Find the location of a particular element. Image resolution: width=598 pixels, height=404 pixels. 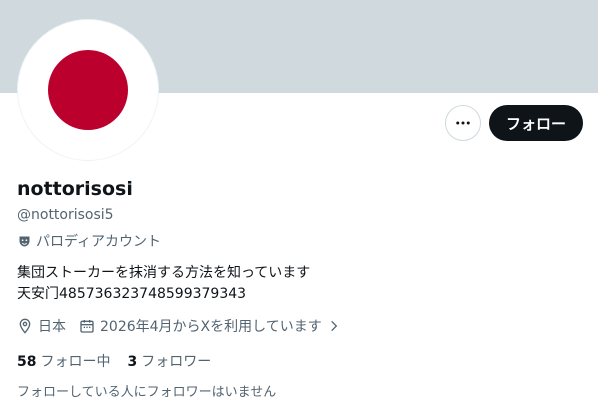

user-handle: @nottorisosi5 is located at coordinates (65, 215).